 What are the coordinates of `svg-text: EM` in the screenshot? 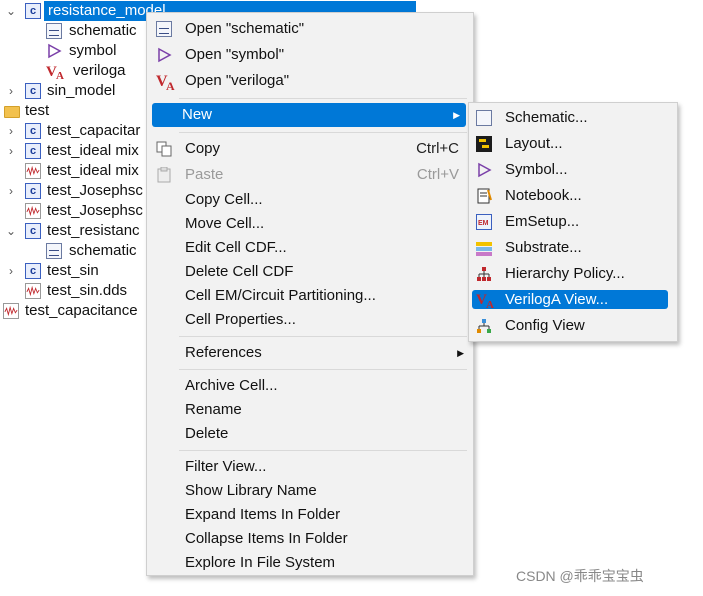 It's located at (483, 223).